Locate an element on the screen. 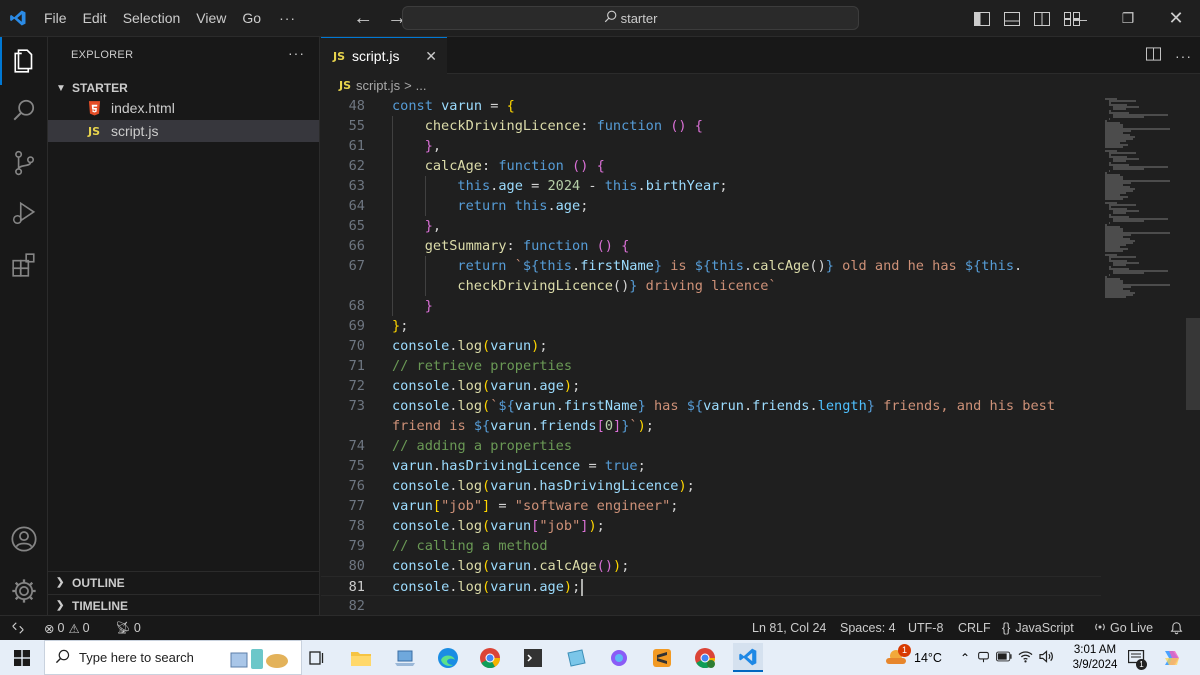 This screenshot has height=675, width=1200. source-control-icon is located at coordinates (24, 163).